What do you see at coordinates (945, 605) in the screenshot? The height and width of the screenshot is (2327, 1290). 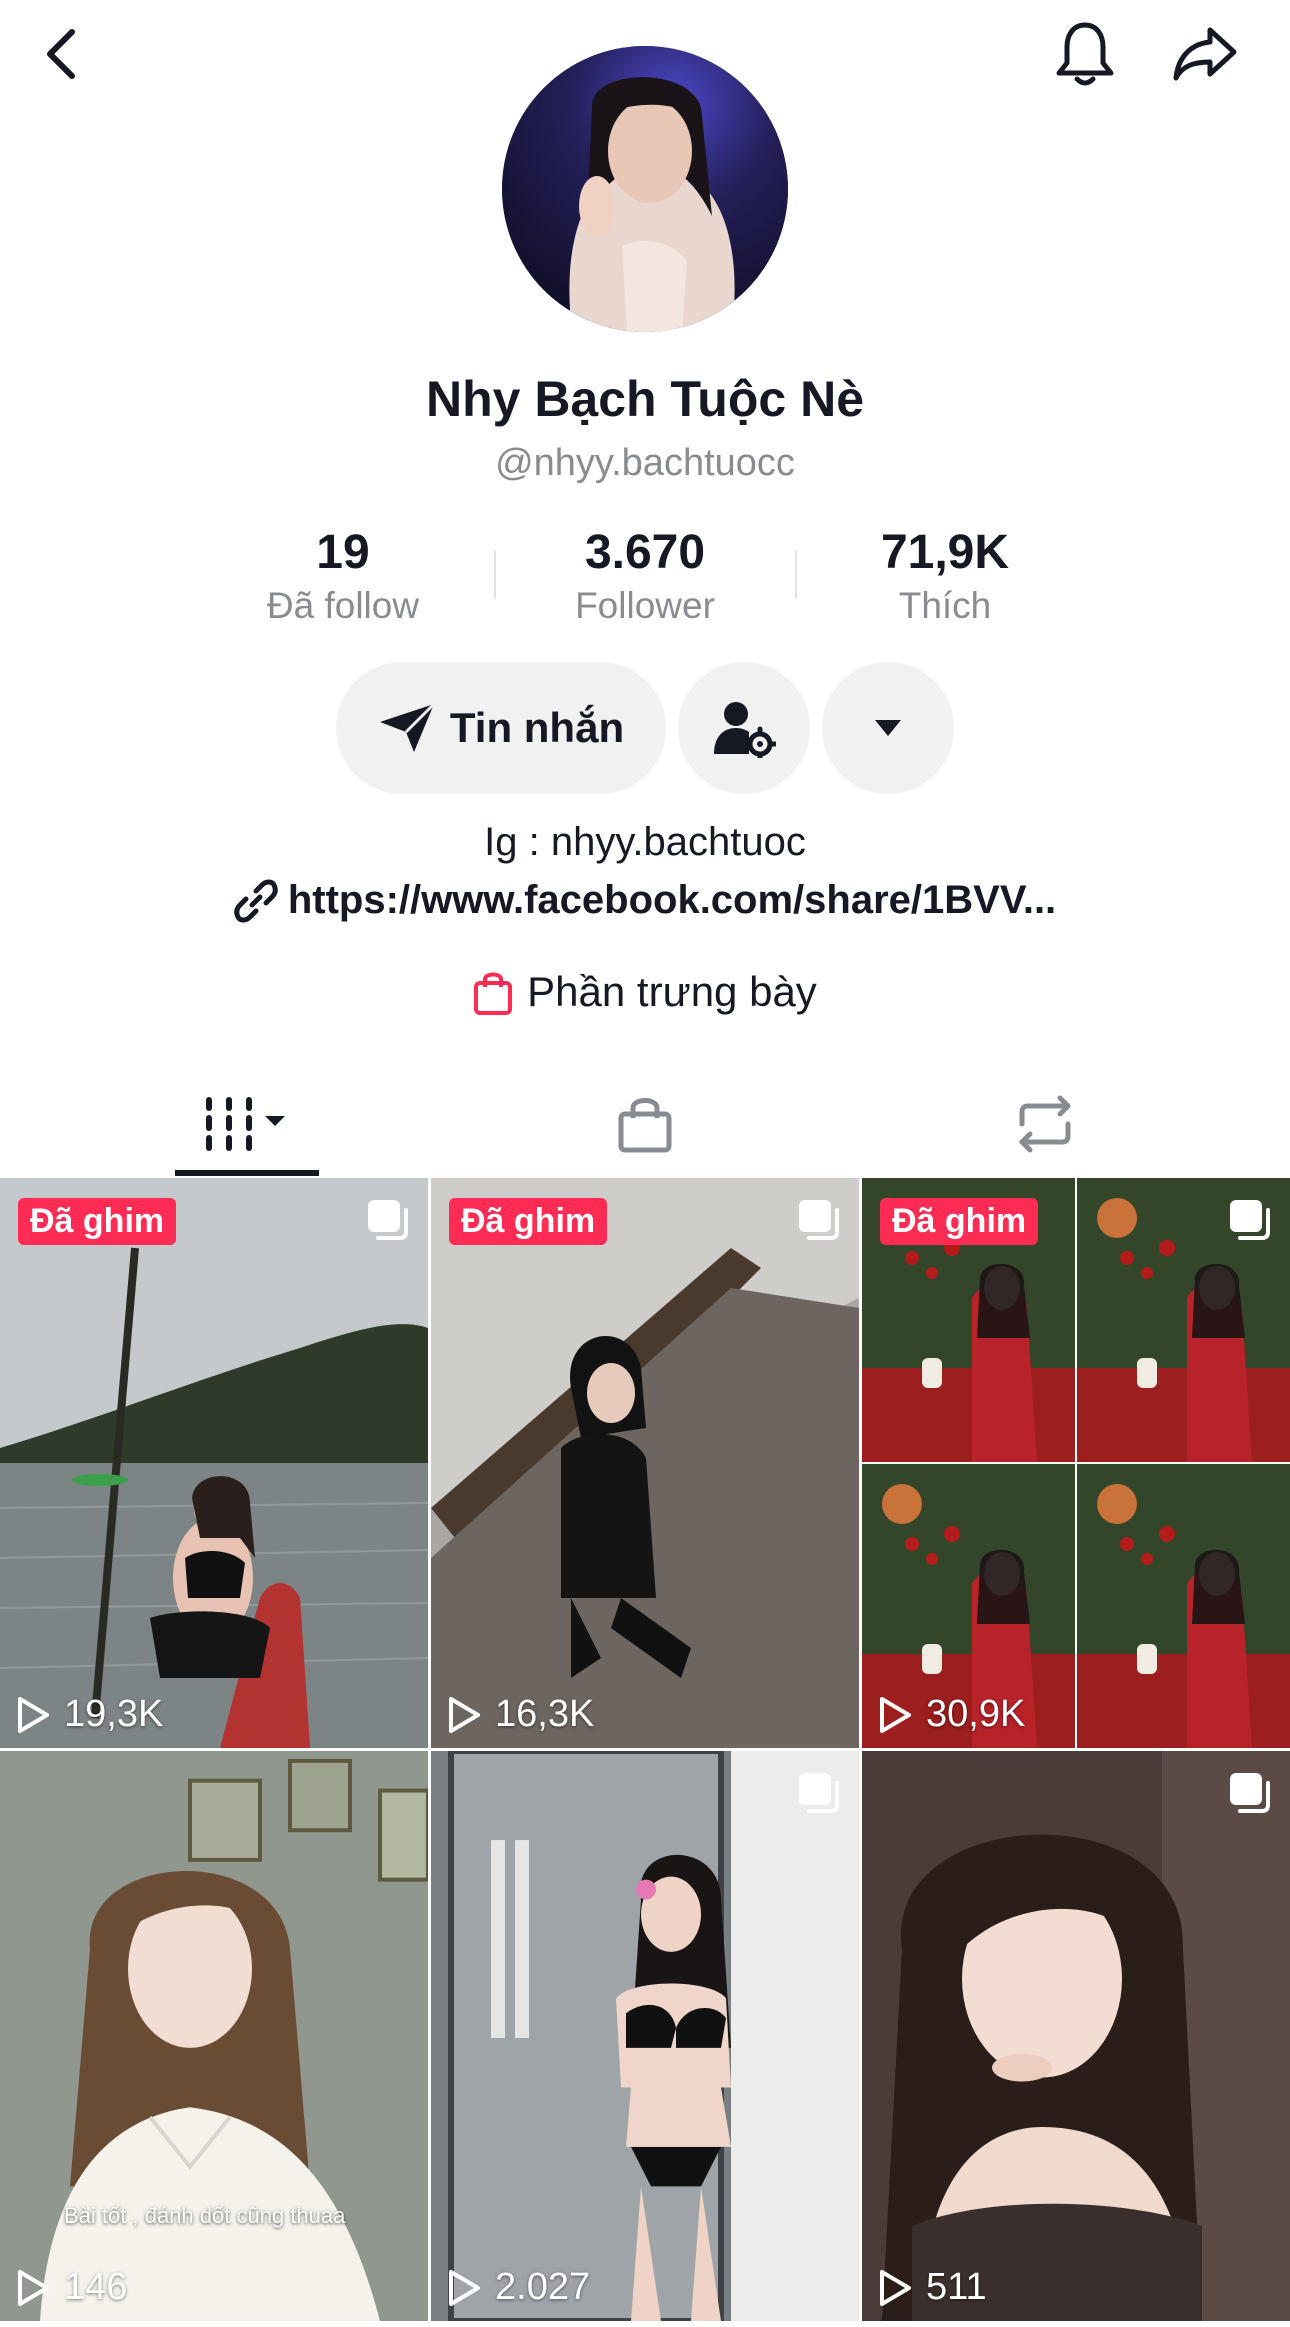 I see `stat-label: Thích` at bounding box center [945, 605].